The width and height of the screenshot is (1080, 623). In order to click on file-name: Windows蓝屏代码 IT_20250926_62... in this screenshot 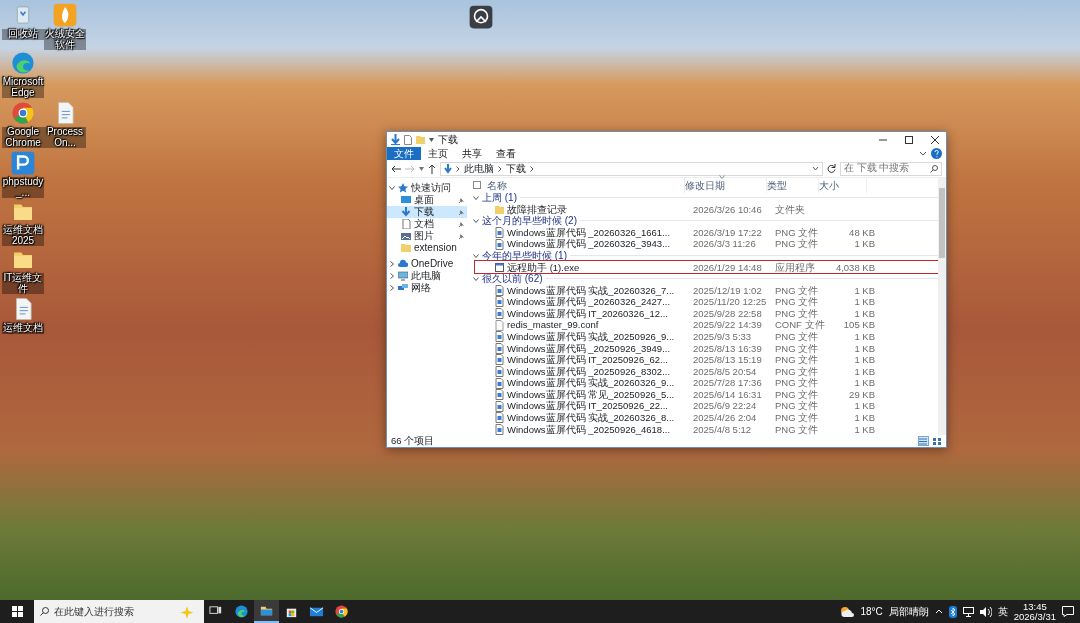, I will do `click(587, 360)`.